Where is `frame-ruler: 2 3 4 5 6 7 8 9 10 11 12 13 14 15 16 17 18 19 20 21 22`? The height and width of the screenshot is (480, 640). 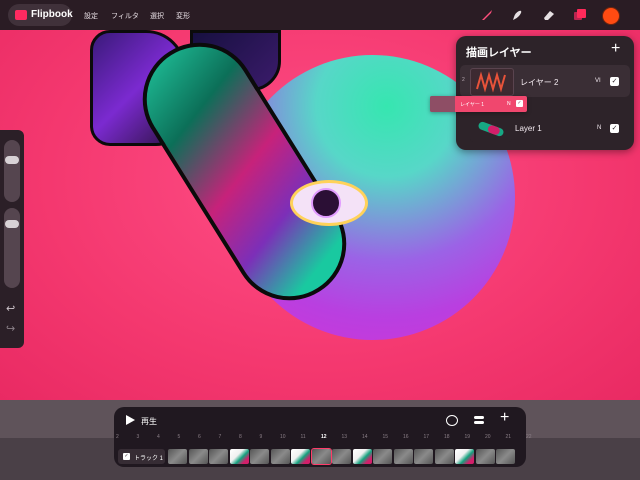 frame-ruler: 2 3 4 5 6 7 8 9 10 11 12 13 14 15 16 17 18 19 20 21 22 is located at coordinates (323, 440).